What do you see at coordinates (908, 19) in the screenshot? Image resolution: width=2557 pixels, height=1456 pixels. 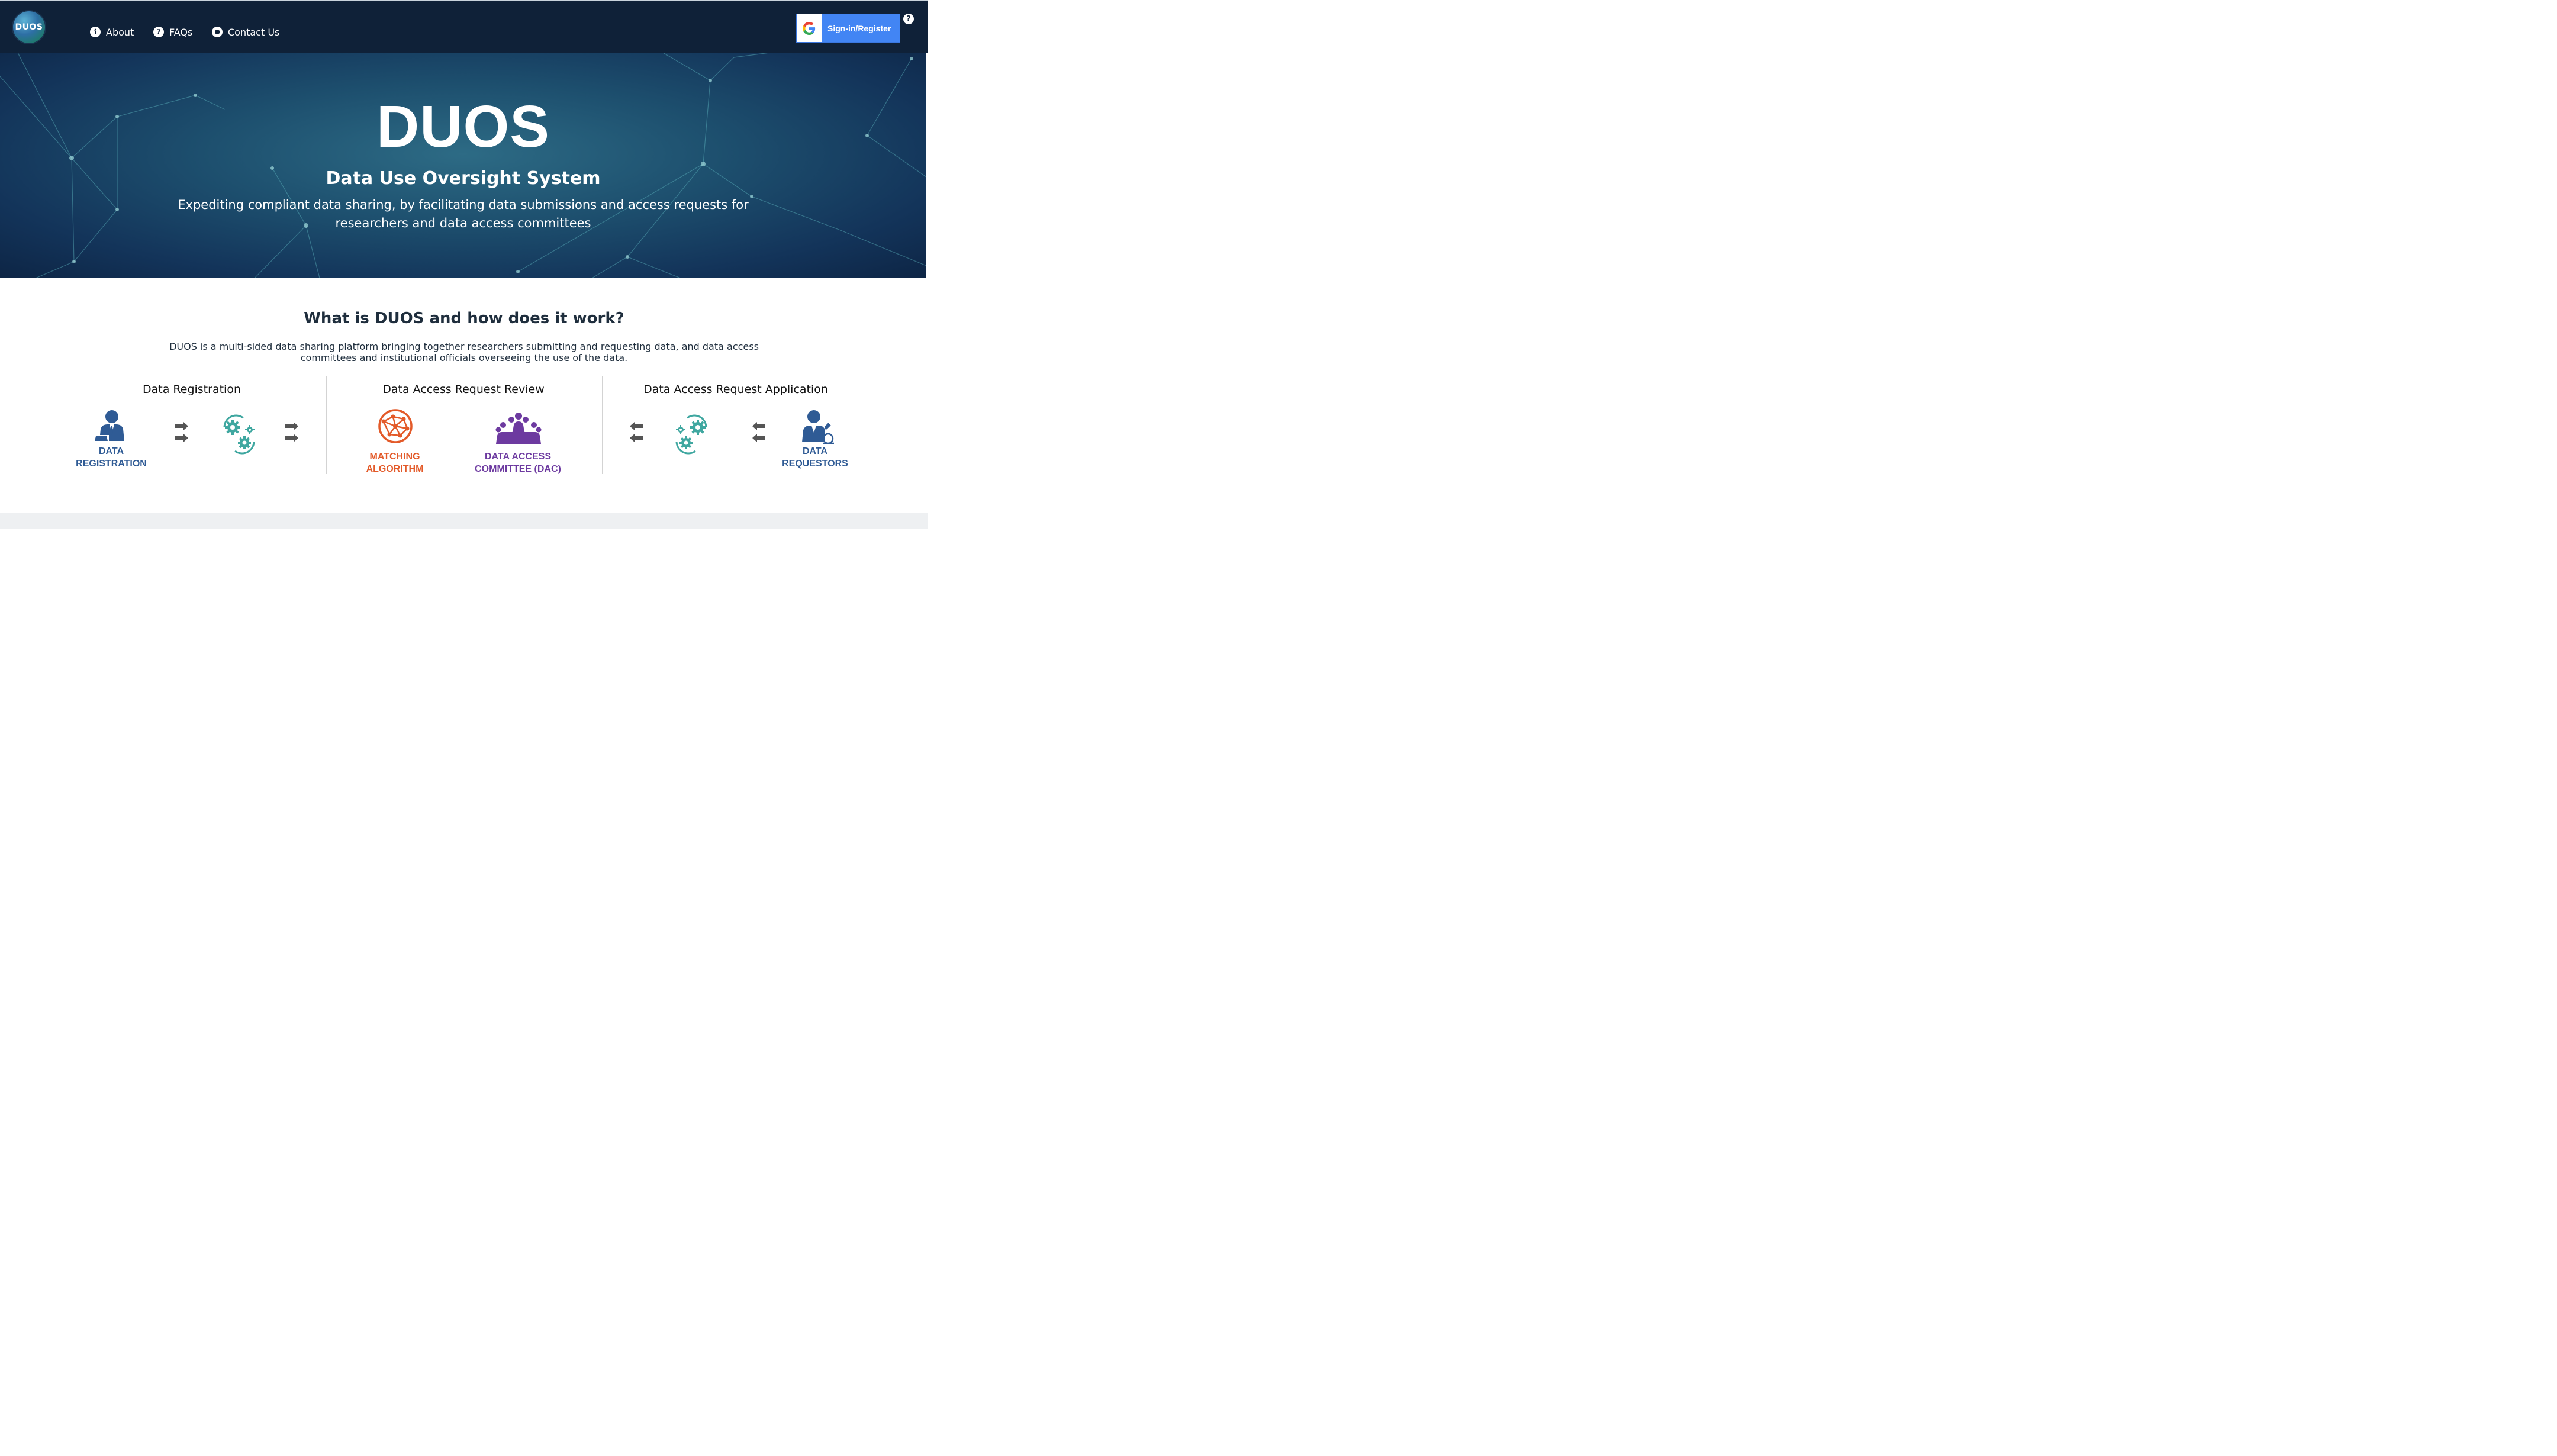 I see `help-question-icon: ?` at bounding box center [908, 19].